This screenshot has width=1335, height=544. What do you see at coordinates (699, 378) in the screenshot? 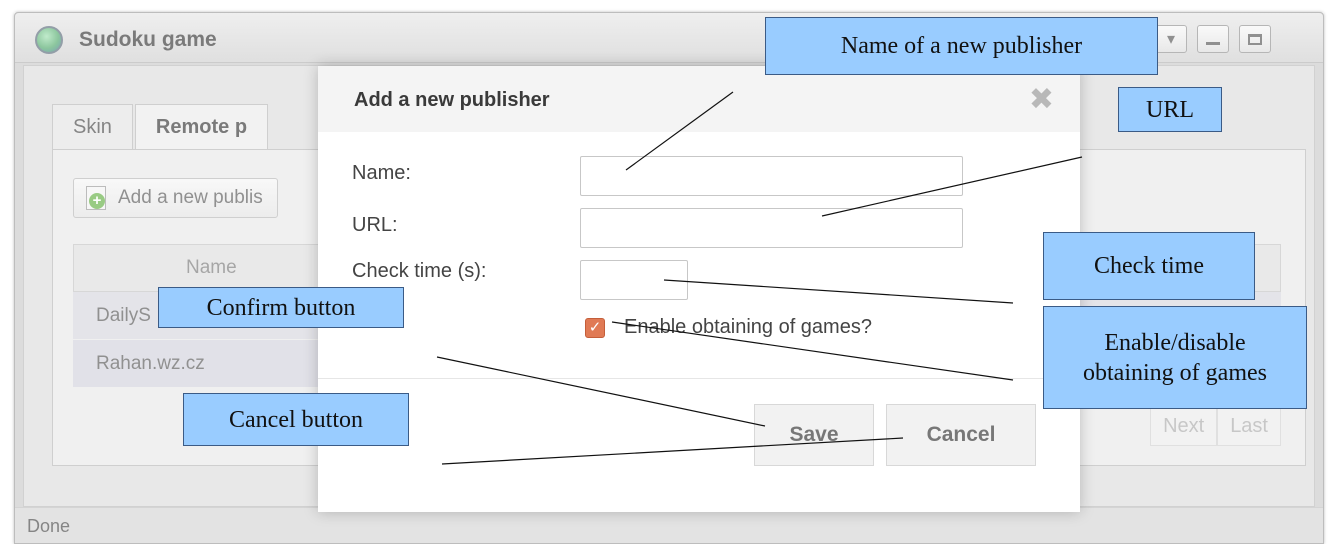
I see `dialog-divider` at bounding box center [699, 378].